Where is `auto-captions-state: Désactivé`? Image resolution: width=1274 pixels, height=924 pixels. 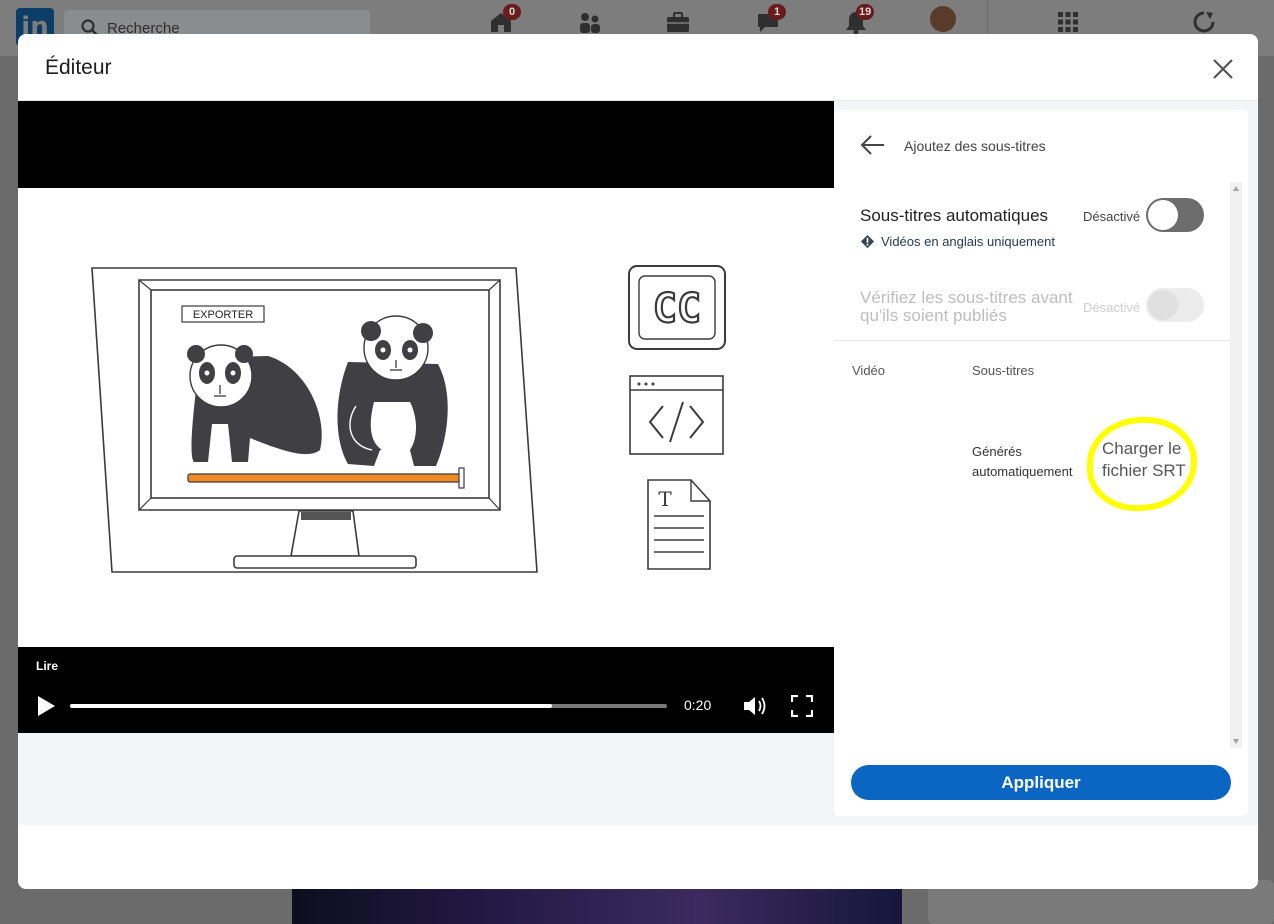 auto-captions-state: Désactivé is located at coordinates (1112, 216).